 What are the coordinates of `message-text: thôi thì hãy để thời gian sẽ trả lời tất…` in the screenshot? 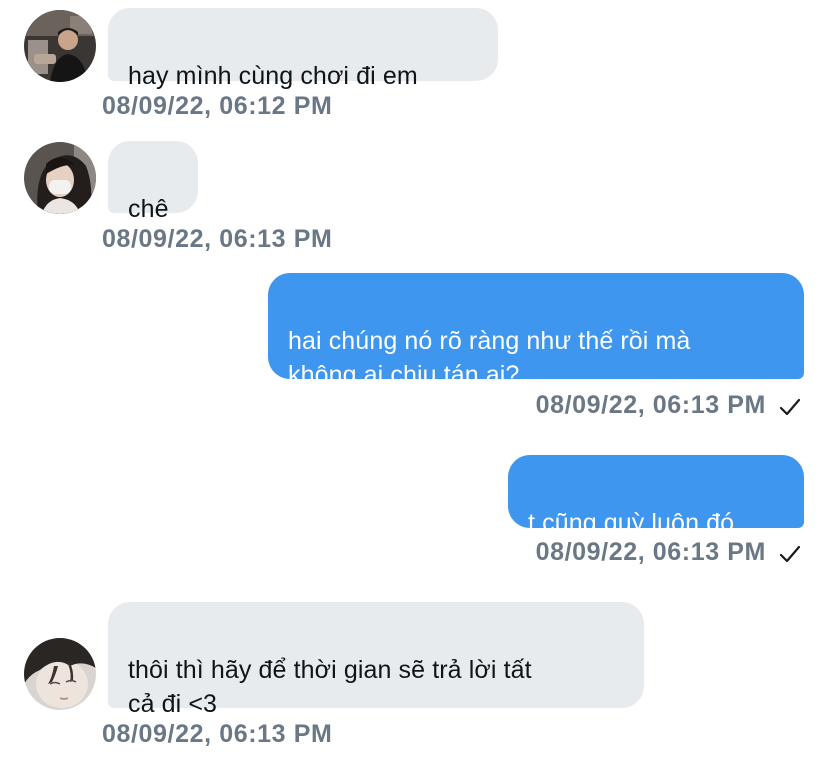 It's located at (330, 687).